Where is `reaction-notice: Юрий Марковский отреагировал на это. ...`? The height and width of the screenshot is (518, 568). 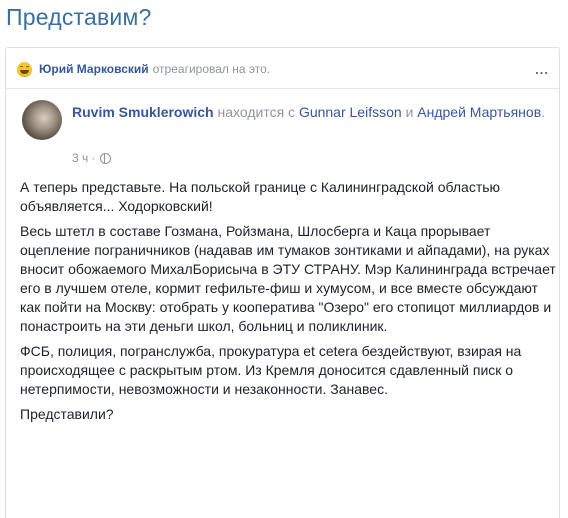
reaction-notice: Юрий Марковский отреагировал на это. ... is located at coordinates (283, 69).